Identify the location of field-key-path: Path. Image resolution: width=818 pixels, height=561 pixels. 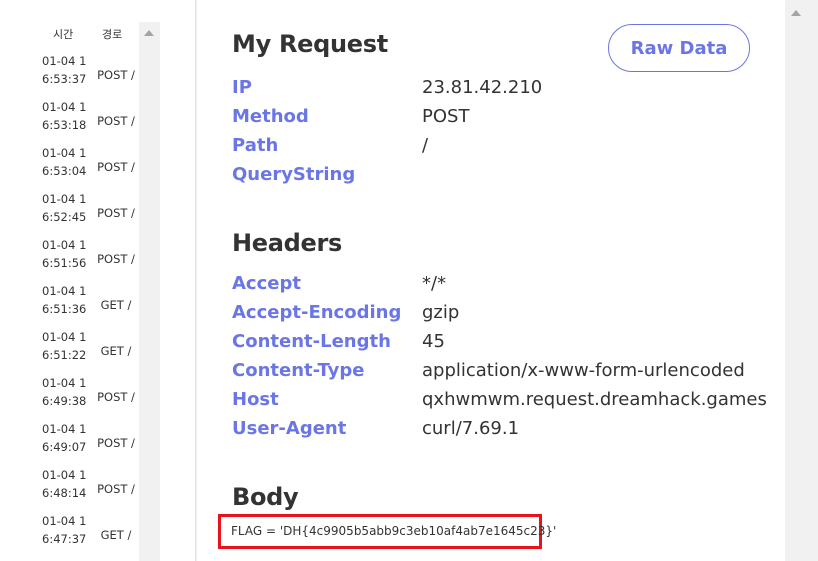
(255, 145).